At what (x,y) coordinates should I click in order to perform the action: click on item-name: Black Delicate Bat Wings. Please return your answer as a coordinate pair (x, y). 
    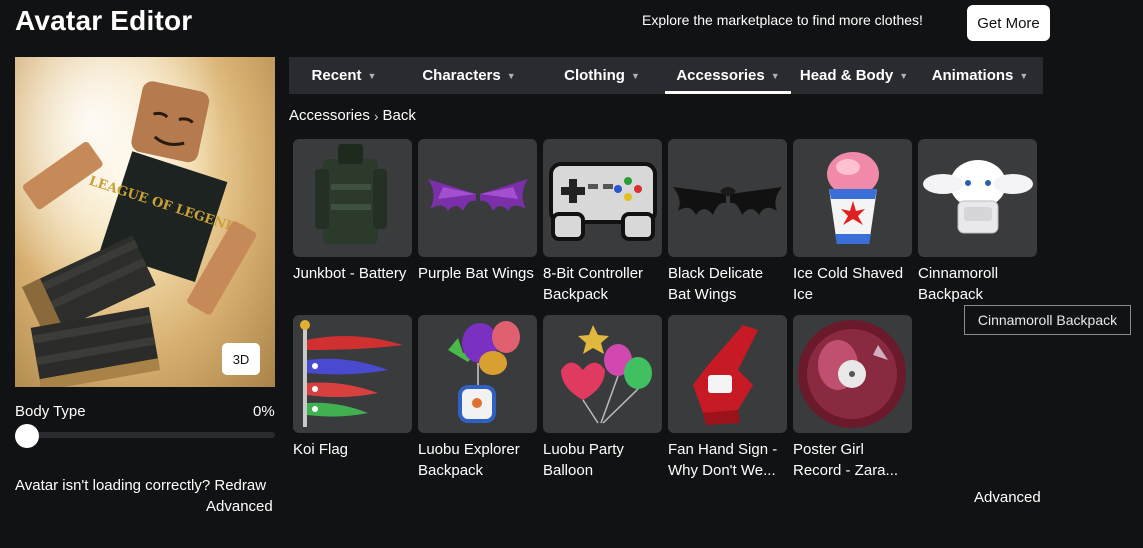
    Looking at the image, I should click on (716, 284).